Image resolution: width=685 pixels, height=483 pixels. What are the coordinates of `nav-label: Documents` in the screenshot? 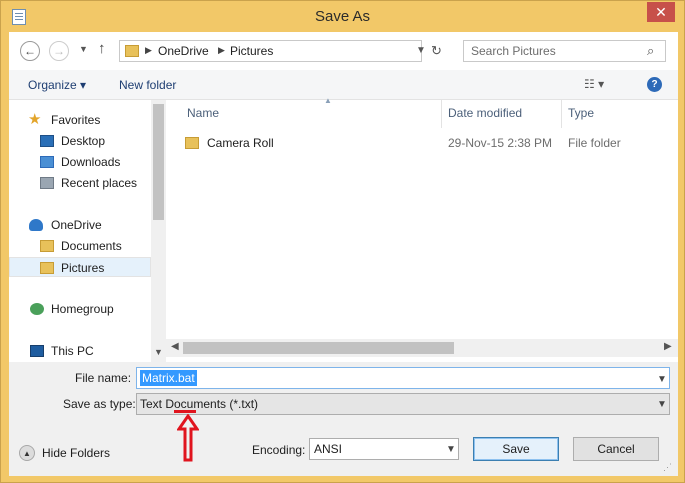 It's located at (91, 246).